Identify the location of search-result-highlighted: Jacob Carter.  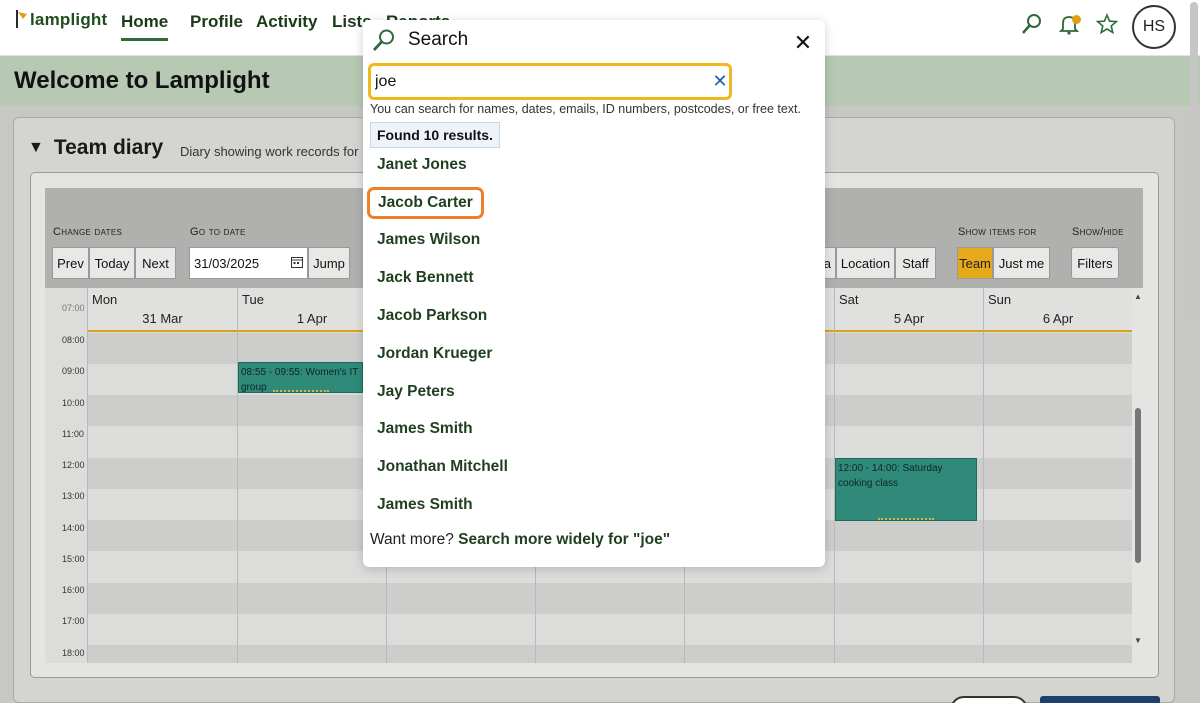
(425, 203).